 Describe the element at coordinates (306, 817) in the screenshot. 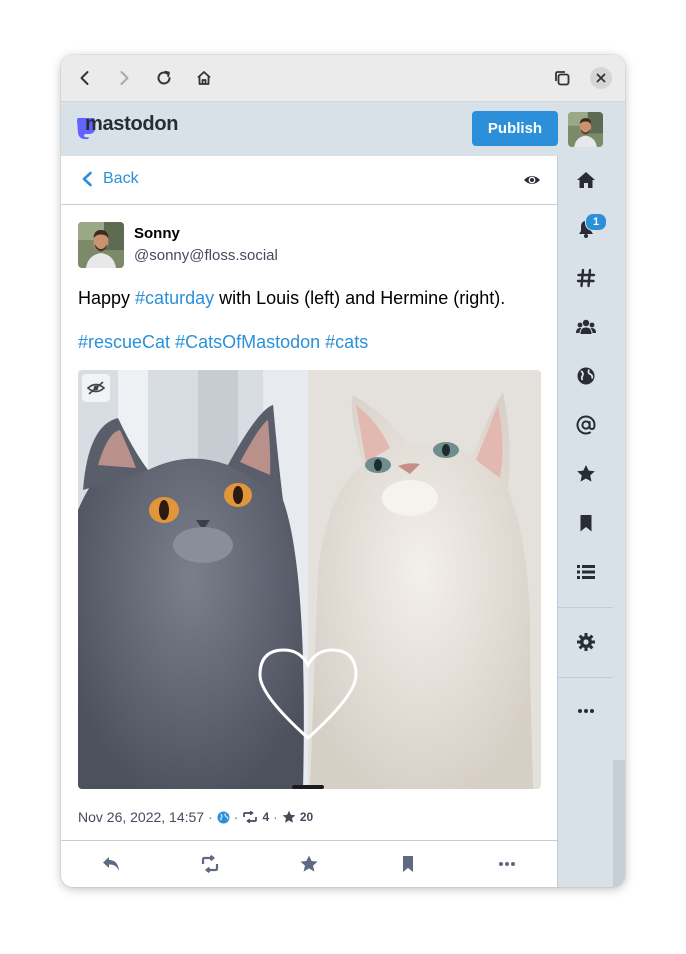

I see `favourite-count: 20` at that location.